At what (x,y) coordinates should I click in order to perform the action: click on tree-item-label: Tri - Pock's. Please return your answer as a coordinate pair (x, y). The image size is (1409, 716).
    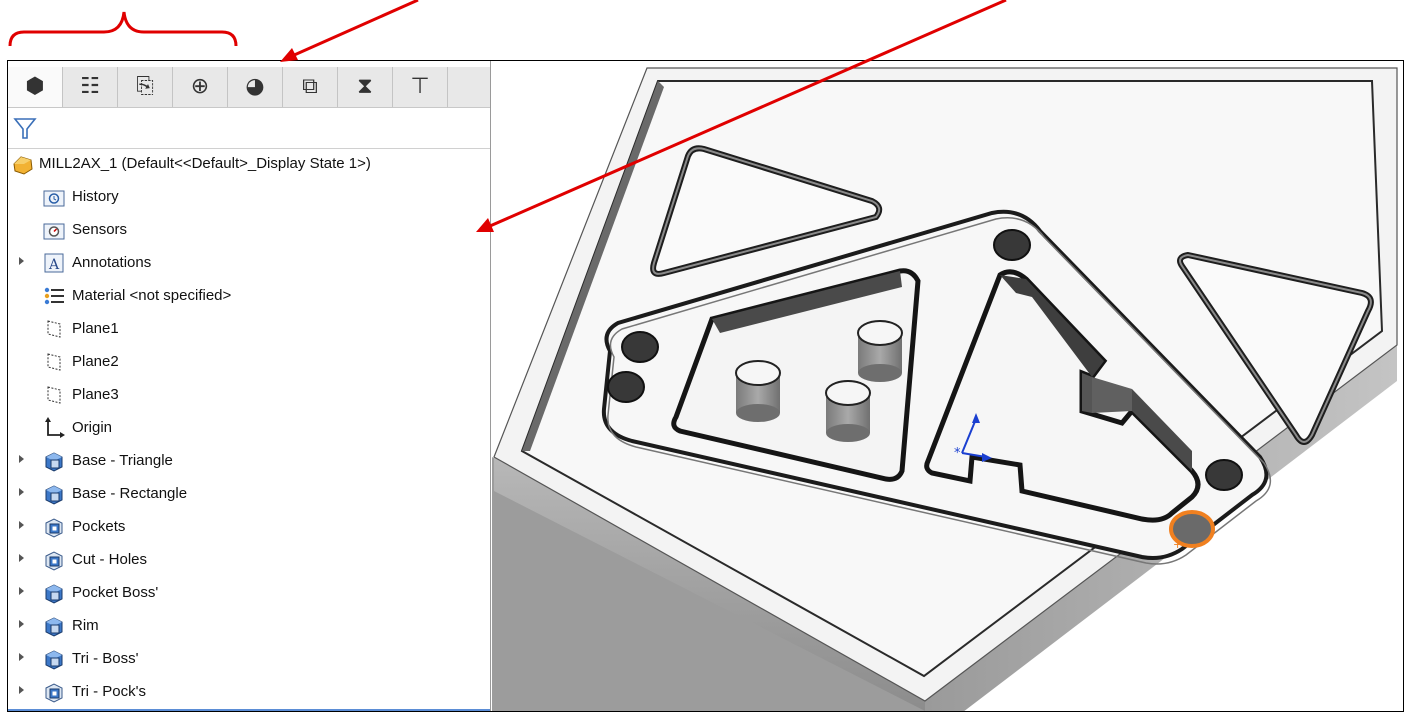
    Looking at the image, I should click on (109, 691).